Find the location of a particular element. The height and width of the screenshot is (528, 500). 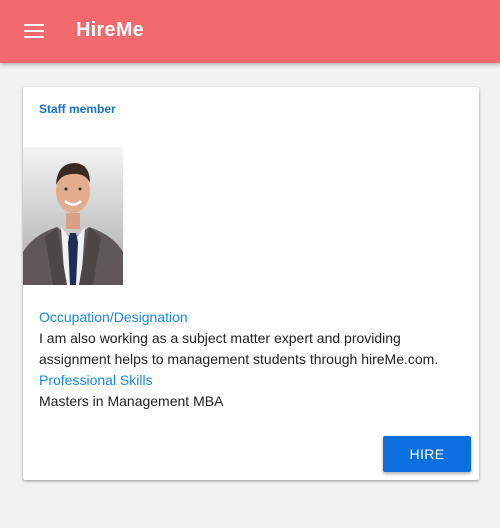

skills-label: Professional Skills is located at coordinates (96, 380).